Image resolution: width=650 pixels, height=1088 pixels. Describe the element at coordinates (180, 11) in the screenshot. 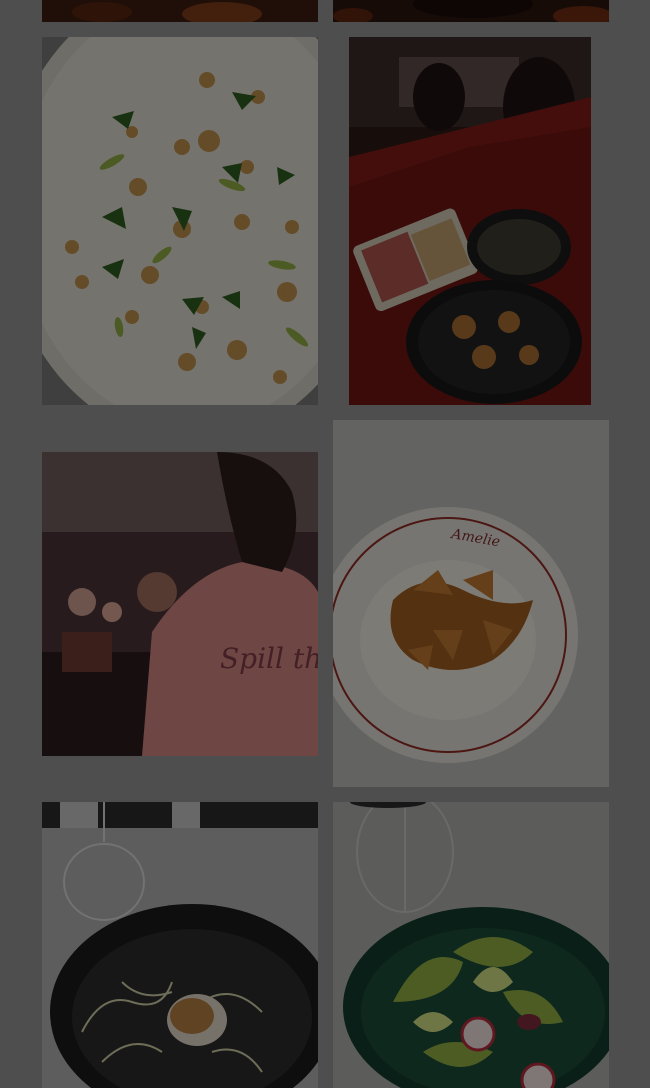

I see `dark-bar-photo-left` at that location.